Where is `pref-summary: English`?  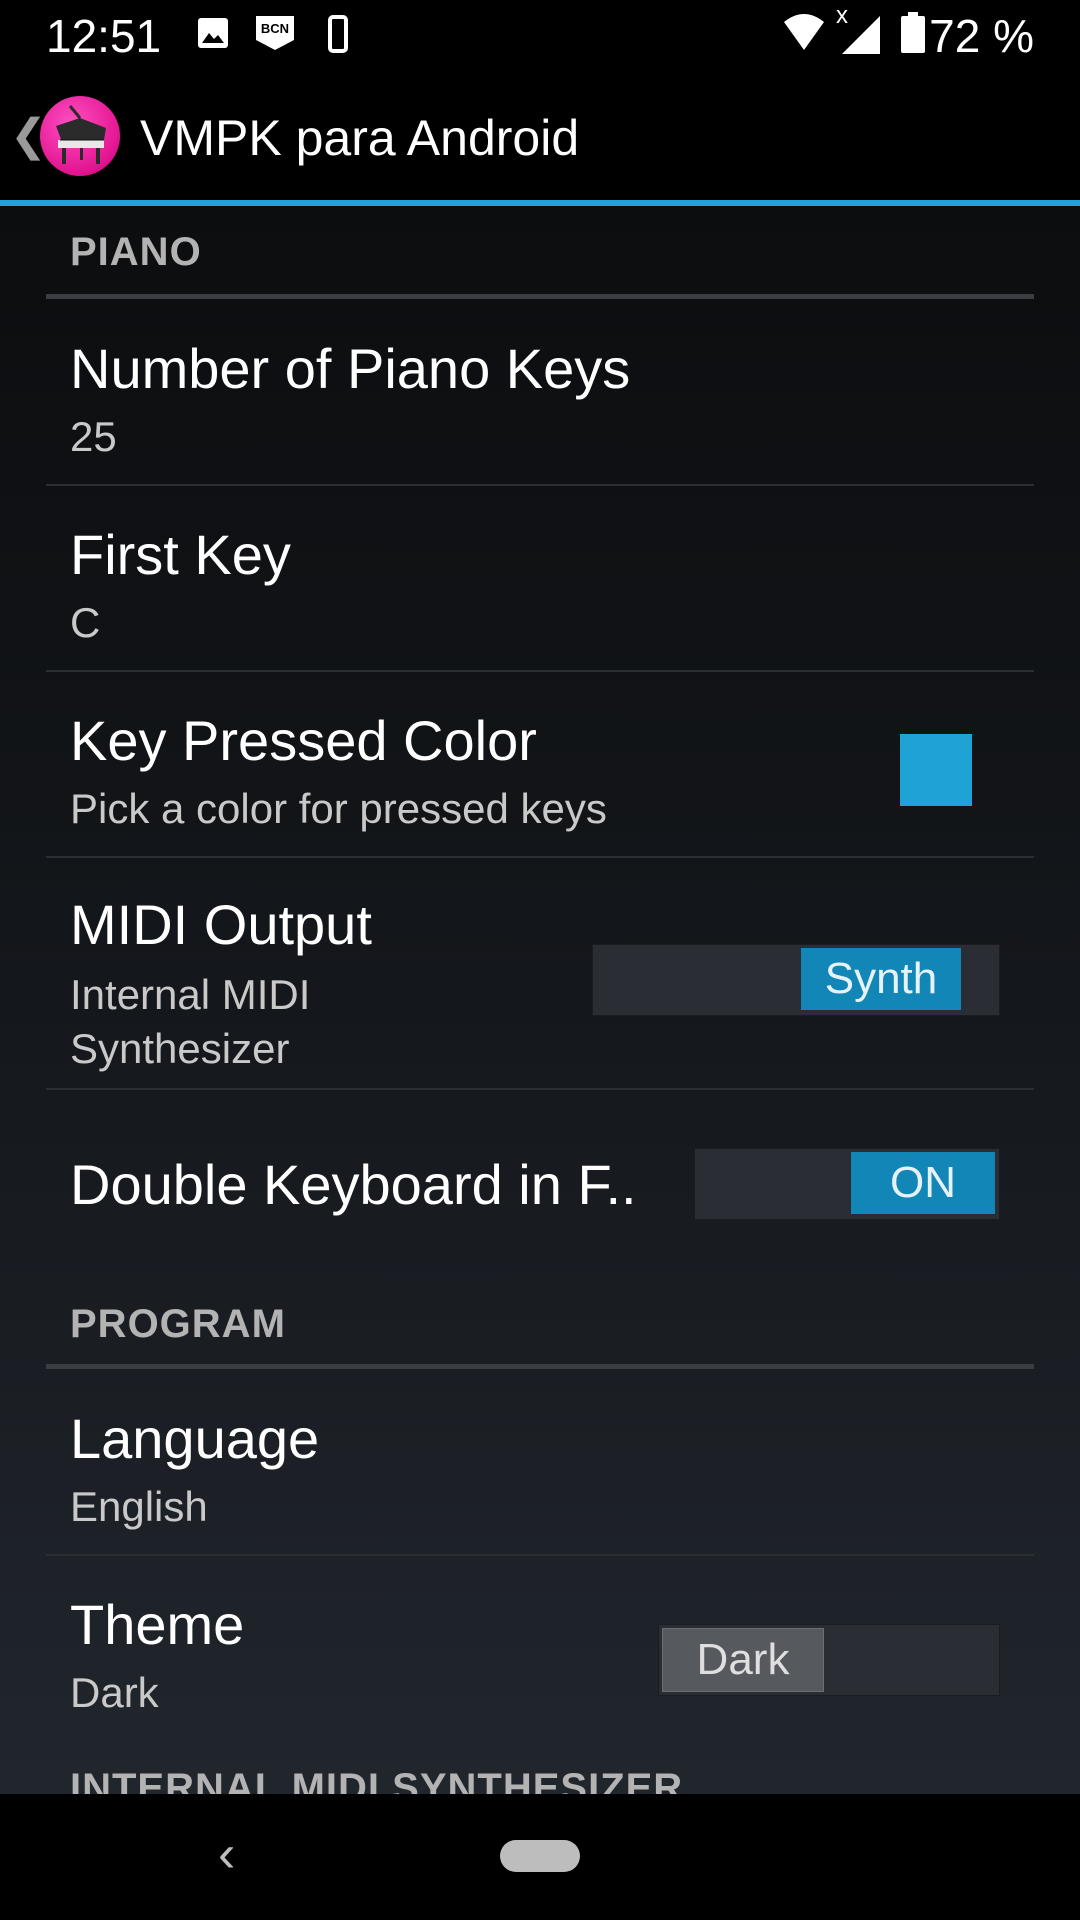
pref-summary: English is located at coordinates (139, 1506).